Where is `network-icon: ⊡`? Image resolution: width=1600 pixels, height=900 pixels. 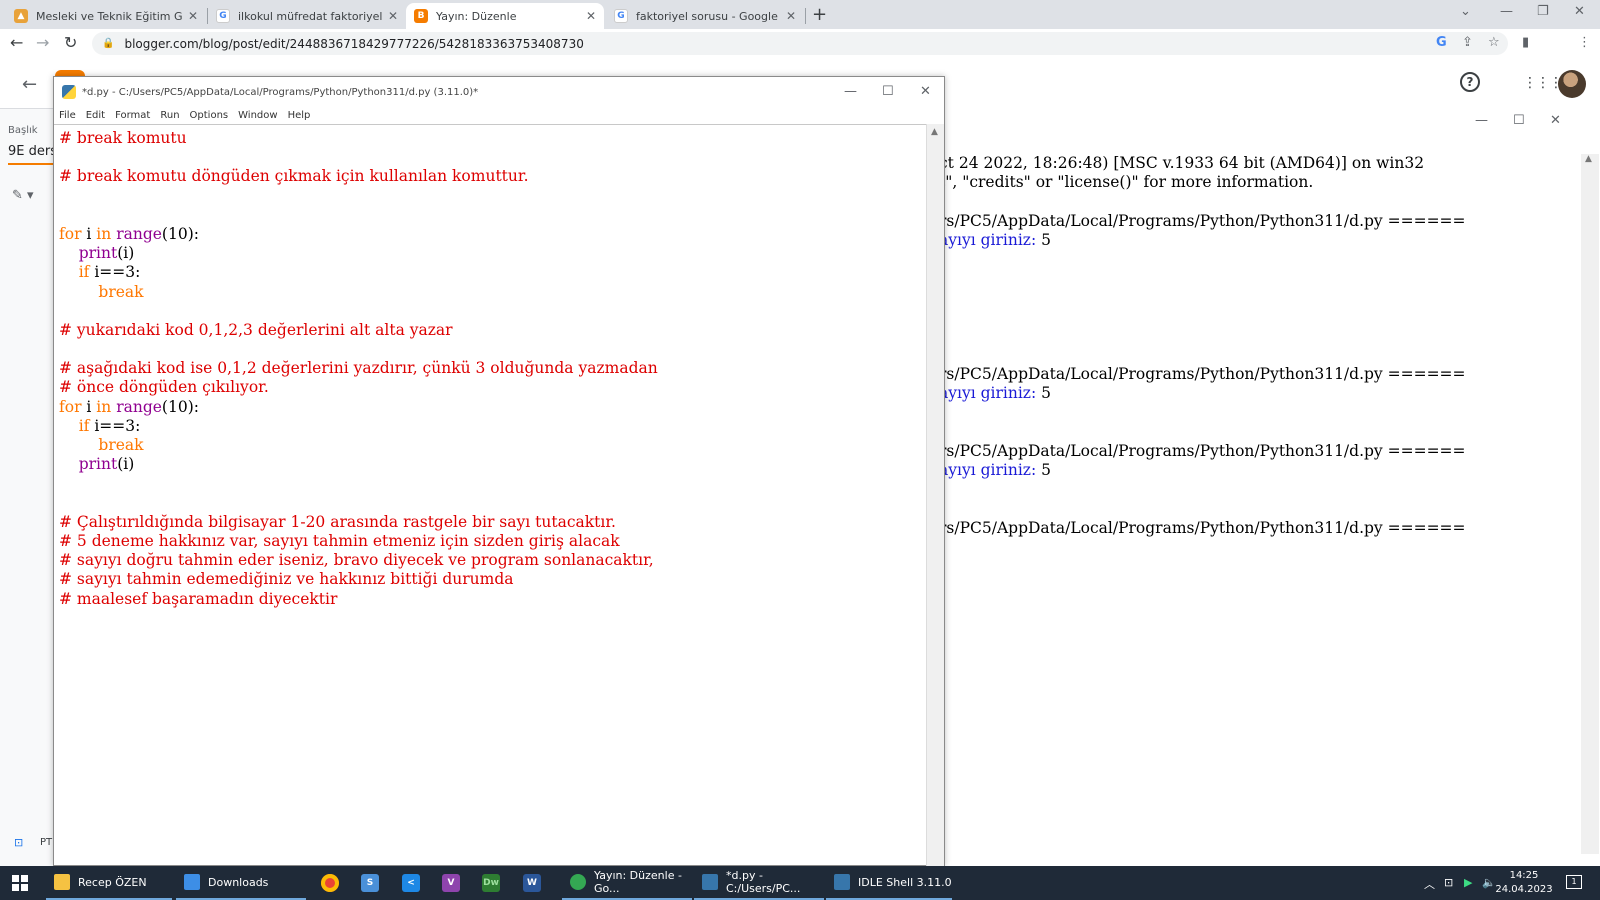
network-icon: ⊡ is located at coordinates (1448, 882).